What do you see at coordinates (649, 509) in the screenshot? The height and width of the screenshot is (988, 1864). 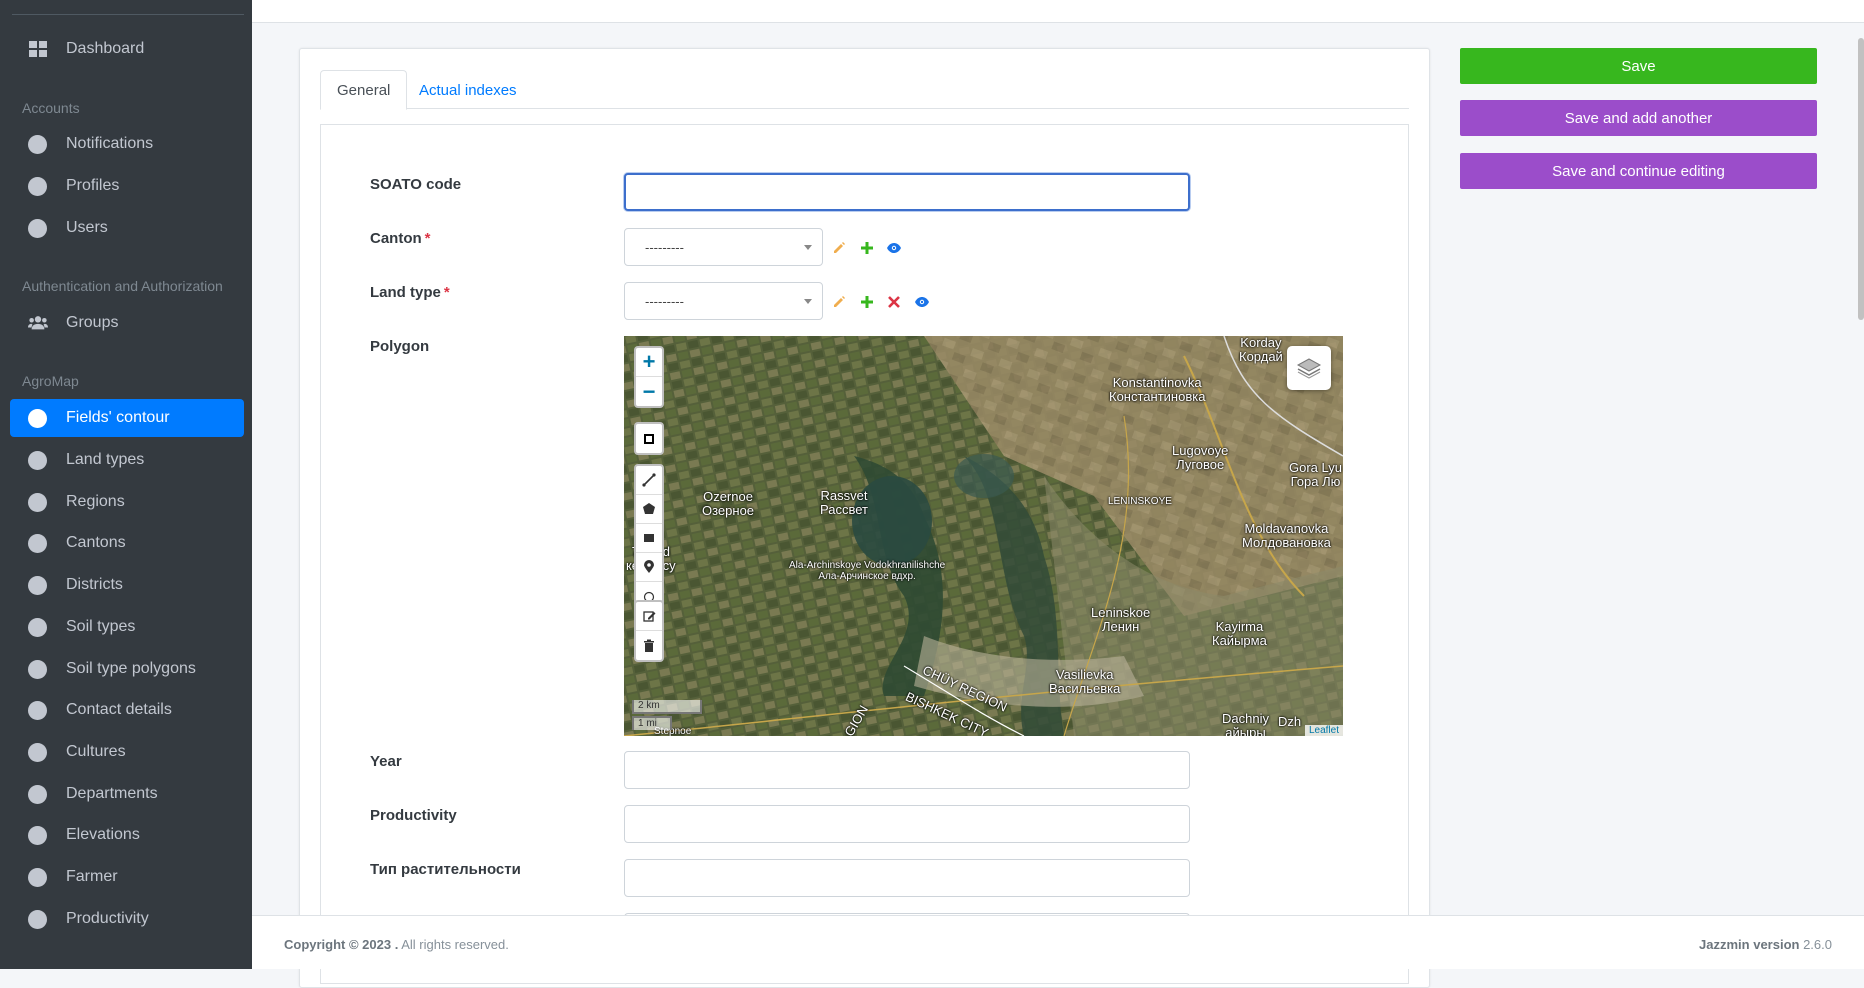 I see `draw-polygon-button` at bounding box center [649, 509].